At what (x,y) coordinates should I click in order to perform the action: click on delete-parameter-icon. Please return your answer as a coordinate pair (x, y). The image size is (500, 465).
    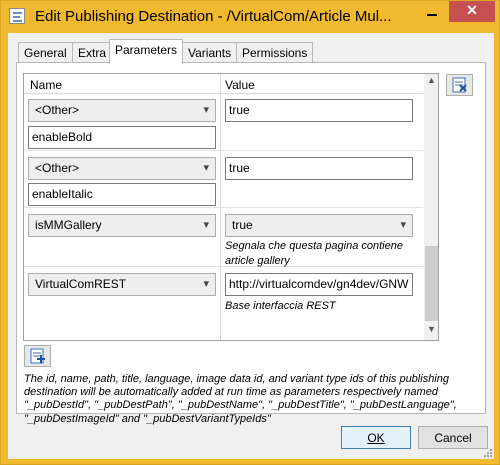
    Looking at the image, I should click on (459, 85).